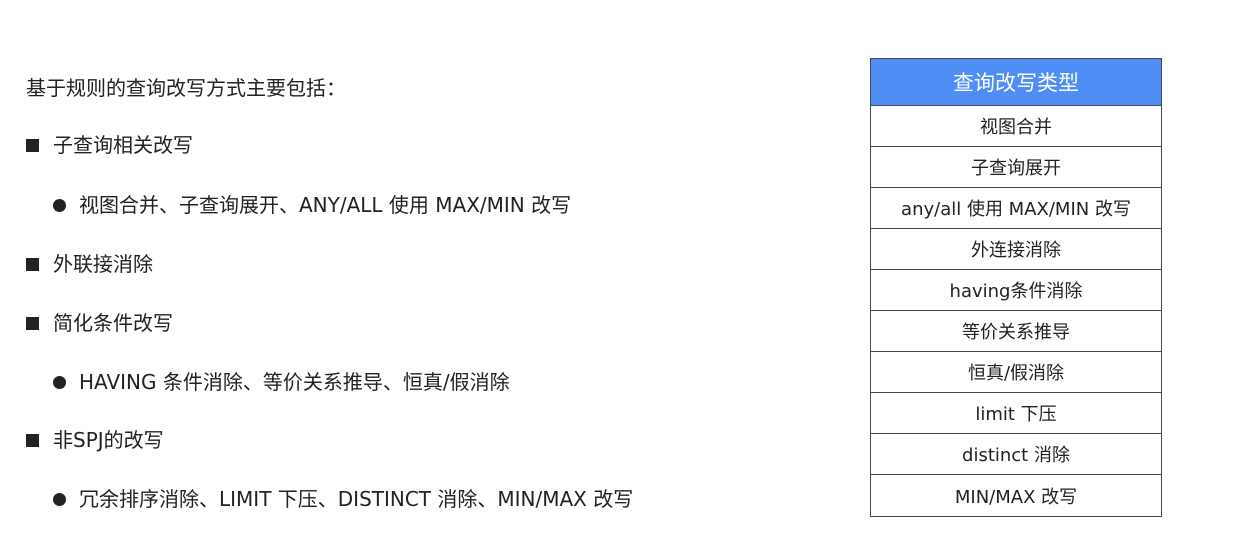  I want to click on outline-item-outer-join-elimination: 外联接消除, so click(89, 264).